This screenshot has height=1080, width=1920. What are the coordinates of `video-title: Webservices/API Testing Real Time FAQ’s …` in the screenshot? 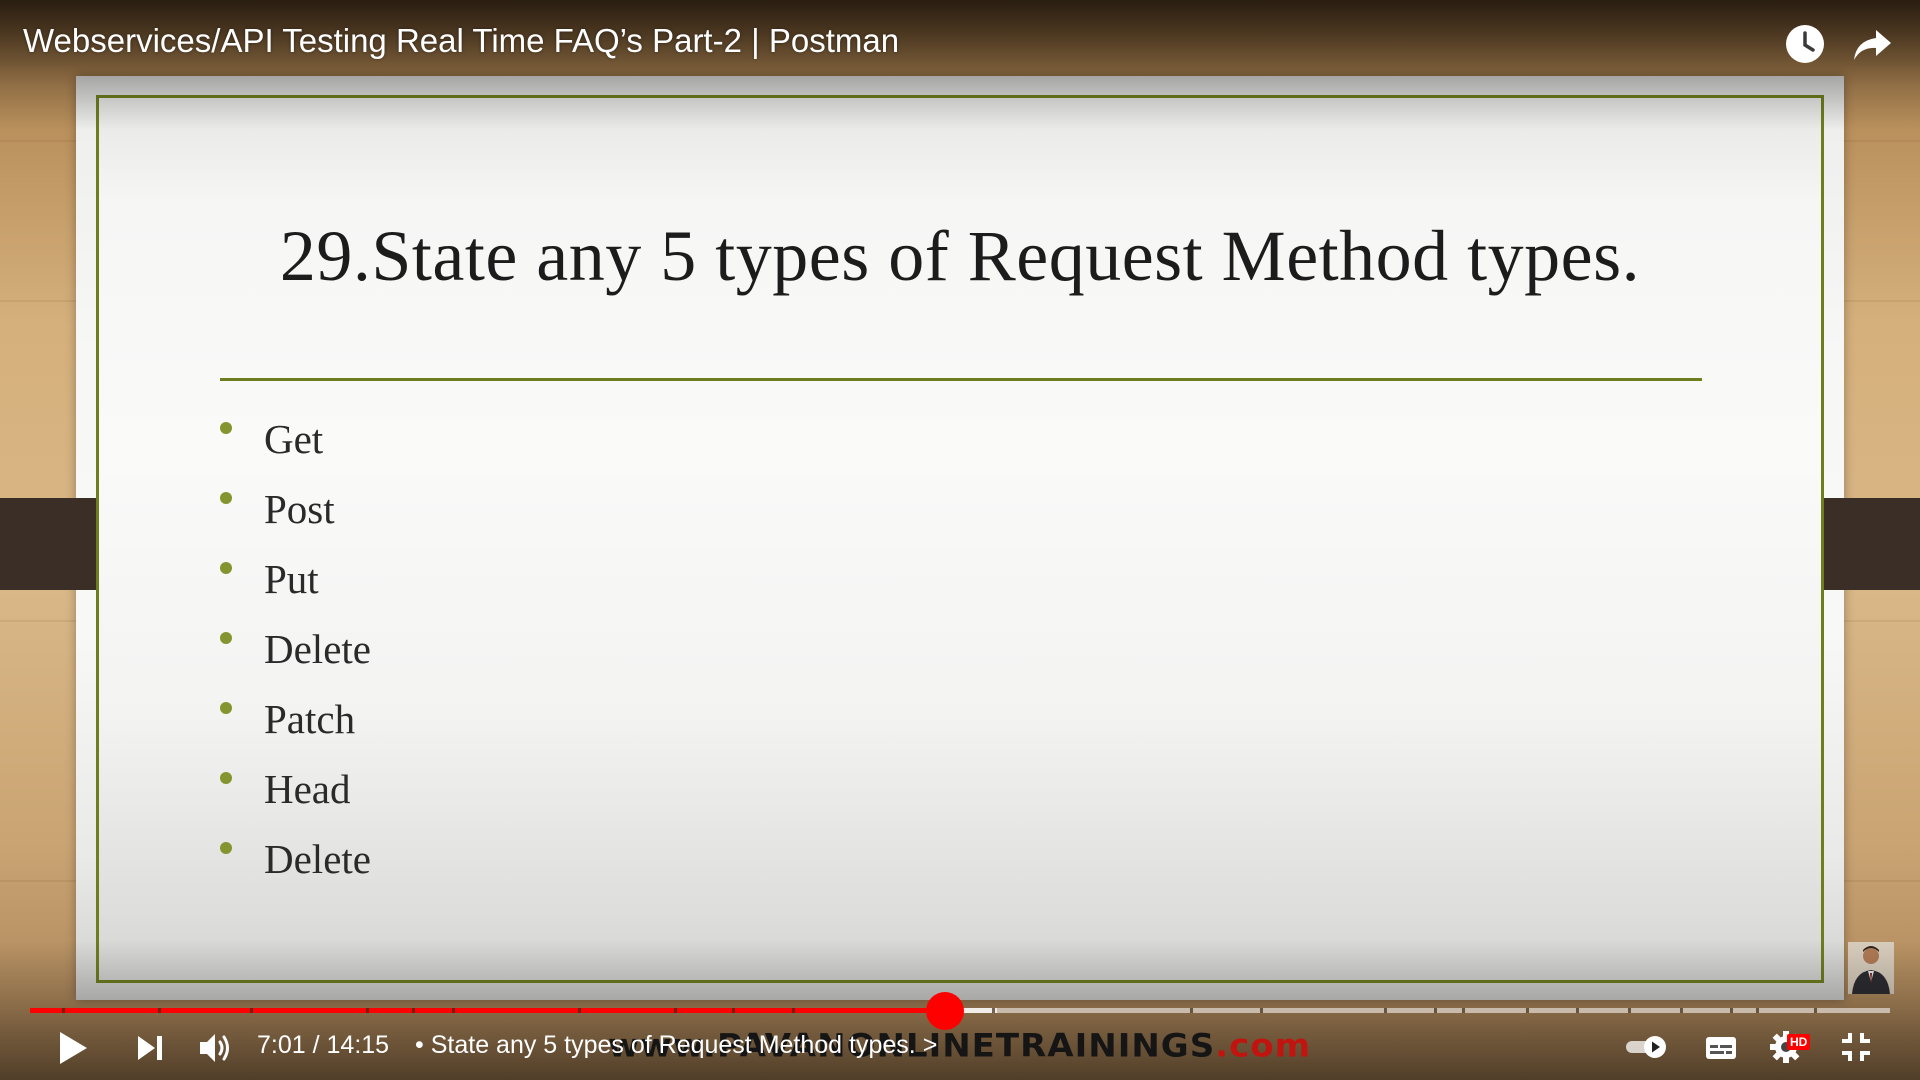 It's located at (461, 41).